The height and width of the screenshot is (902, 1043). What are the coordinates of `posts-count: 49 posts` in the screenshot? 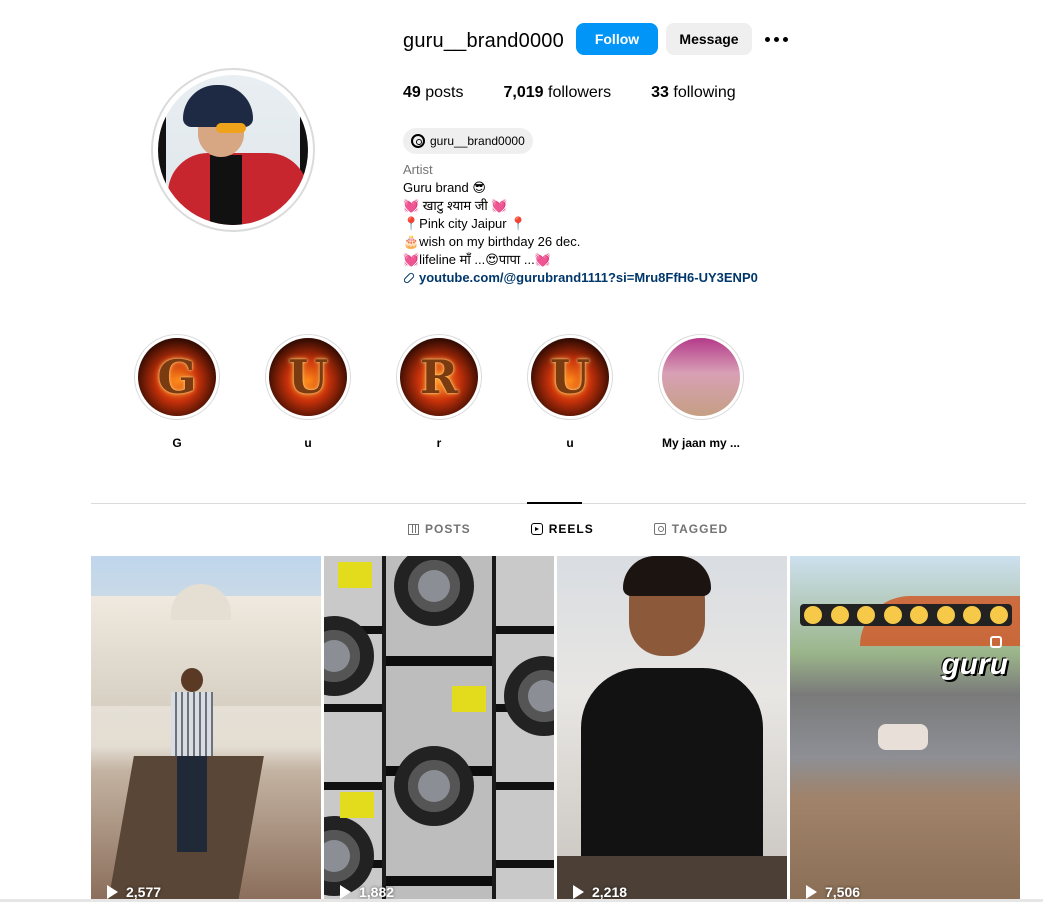 It's located at (433, 92).